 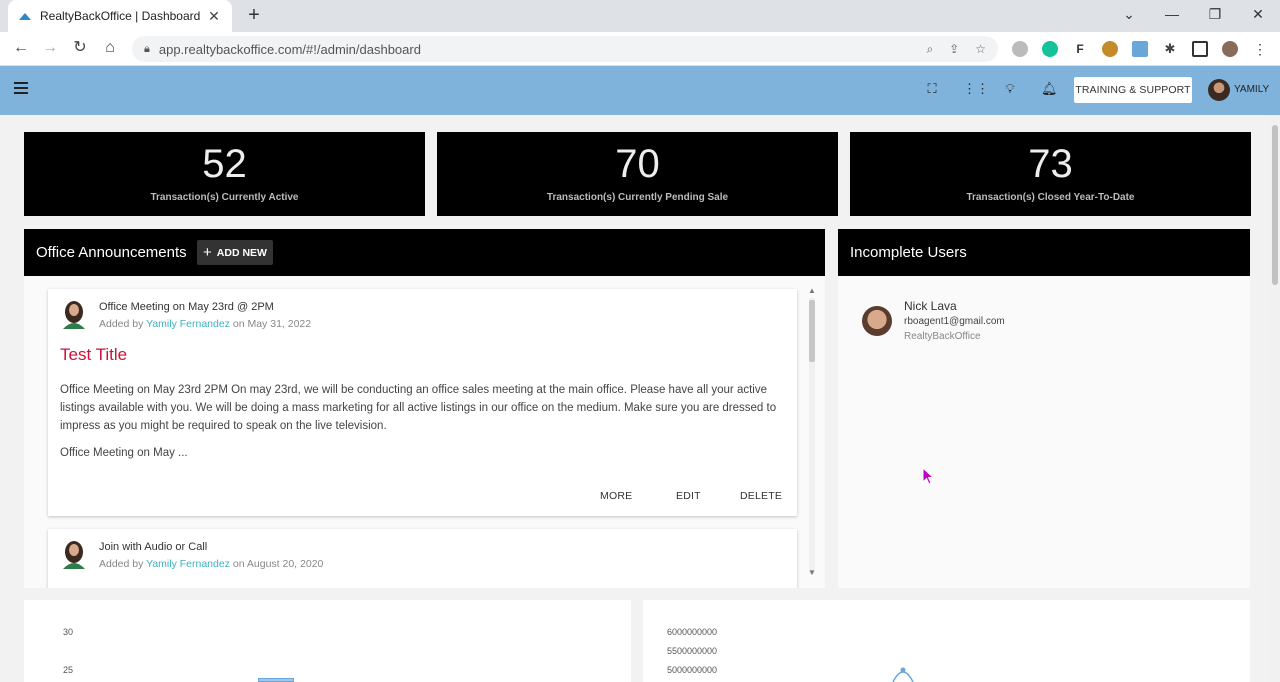 I want to click on user-name: YAMILY, so click(x=1251, y=89).